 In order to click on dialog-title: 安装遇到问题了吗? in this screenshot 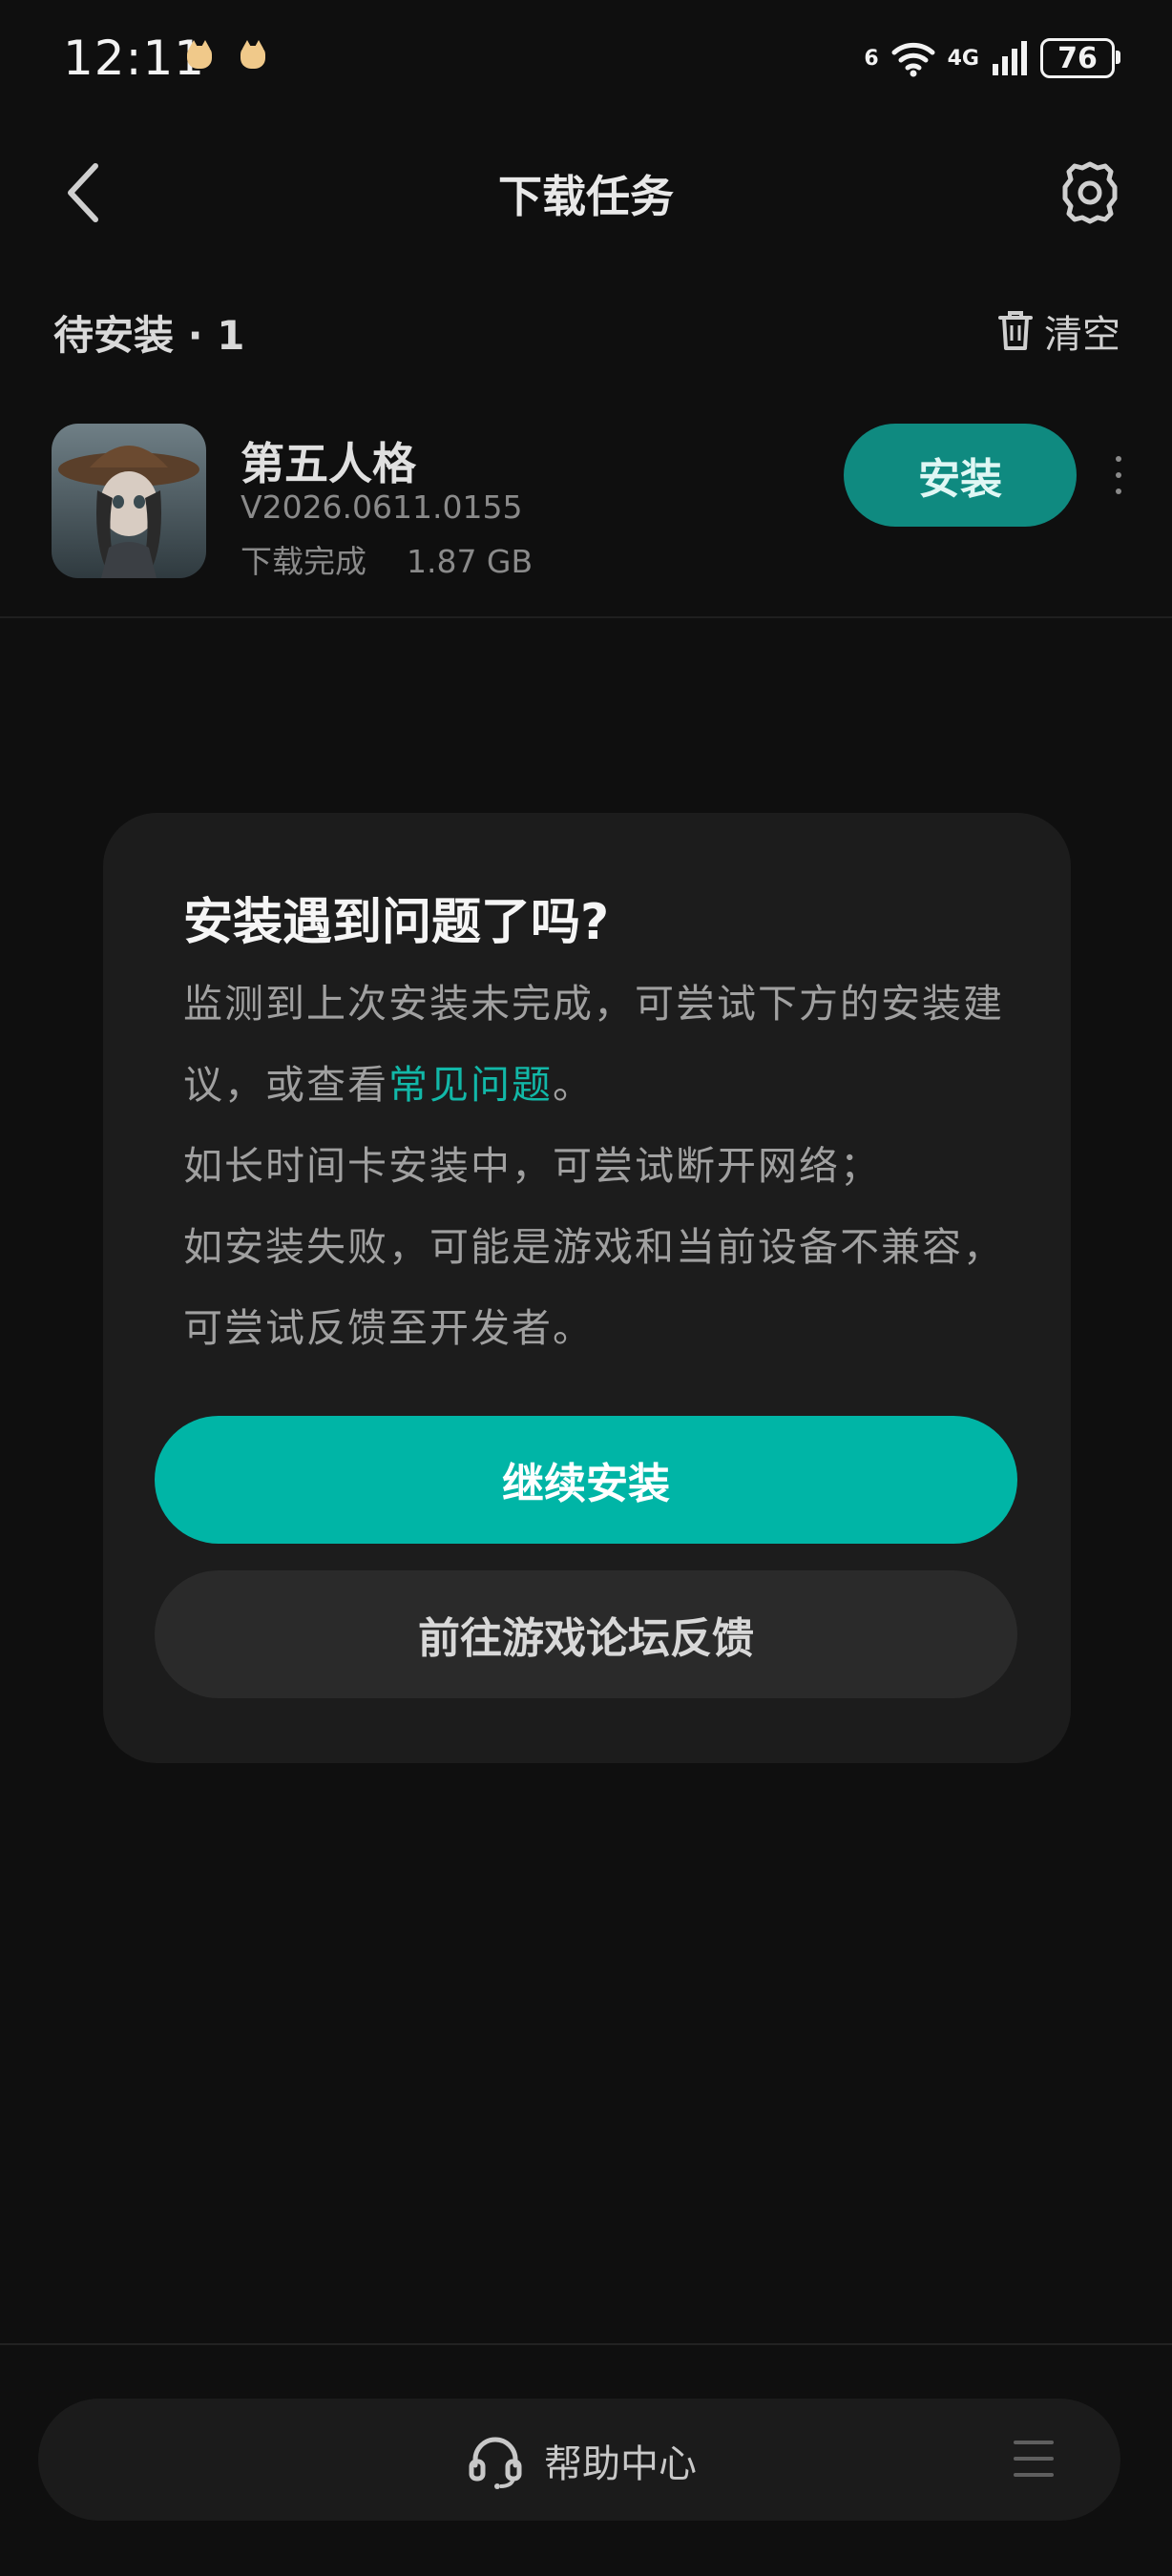, I will do `click(396, 922)`.